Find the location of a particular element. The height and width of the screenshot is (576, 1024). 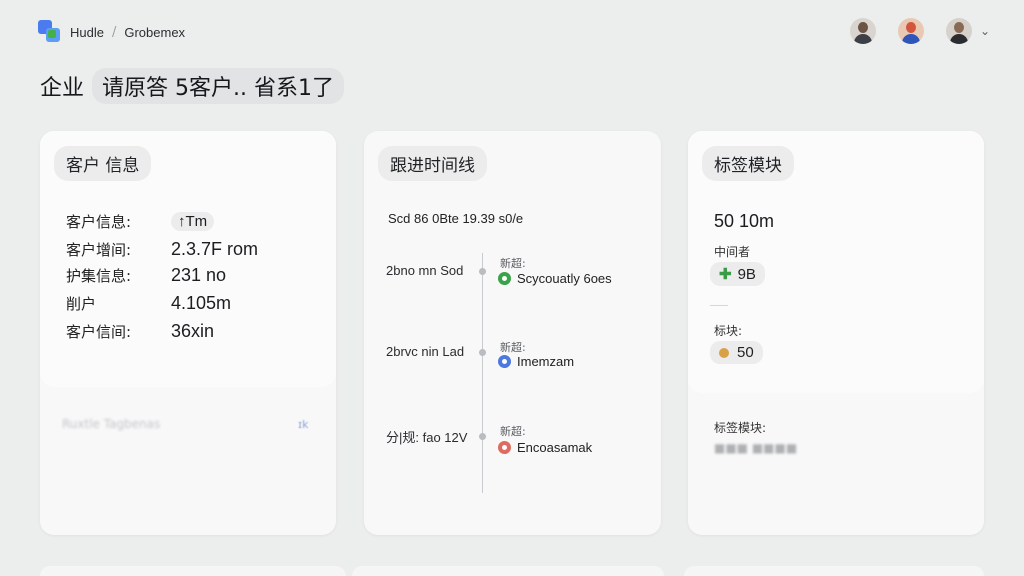

alert-circle-icon is located at coordinates (504, 447).